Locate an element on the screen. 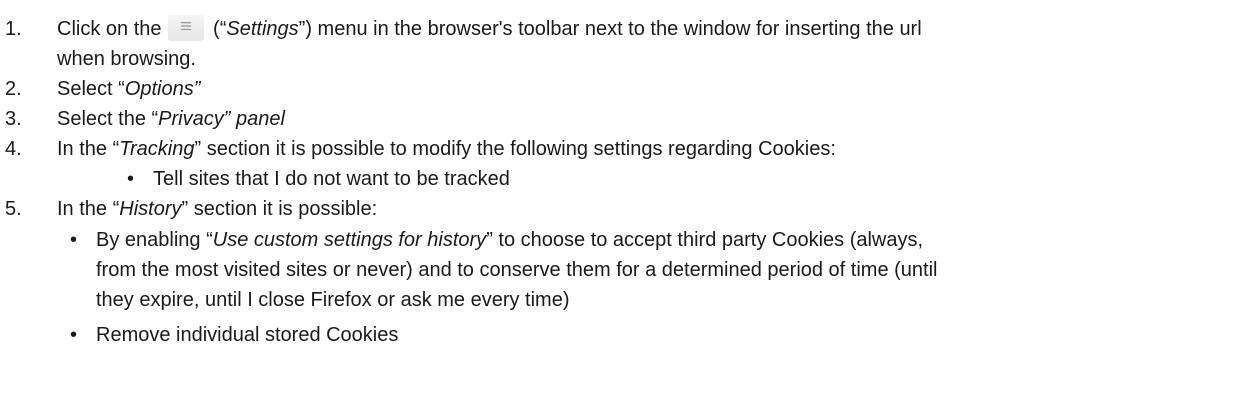 The height and width of the screenshot is (414, 1236). step-5-text-end: ” section it is possible: is located at coordinates (279, 209).